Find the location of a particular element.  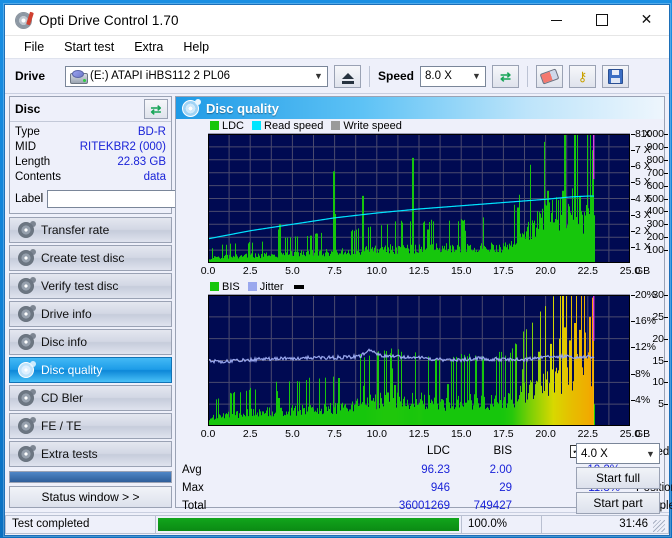

stats-max-bis: 29 is located at coordinates (505, 488).